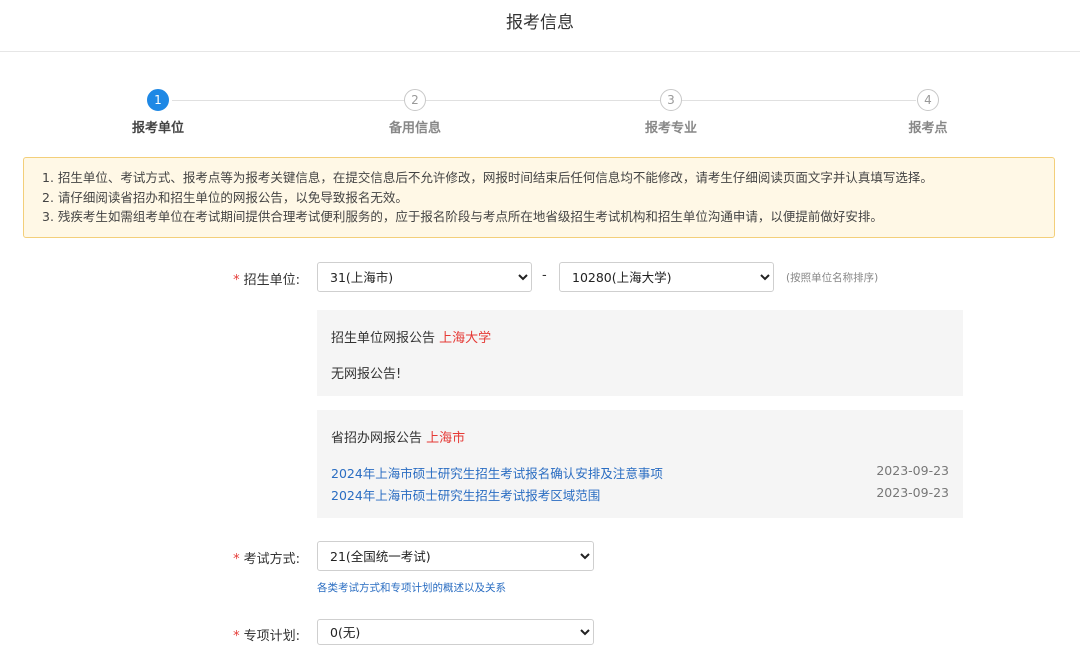  Describe the element at coordinates (157, 128) in the screenshot. I see `step-label: 报考单位` at that location.